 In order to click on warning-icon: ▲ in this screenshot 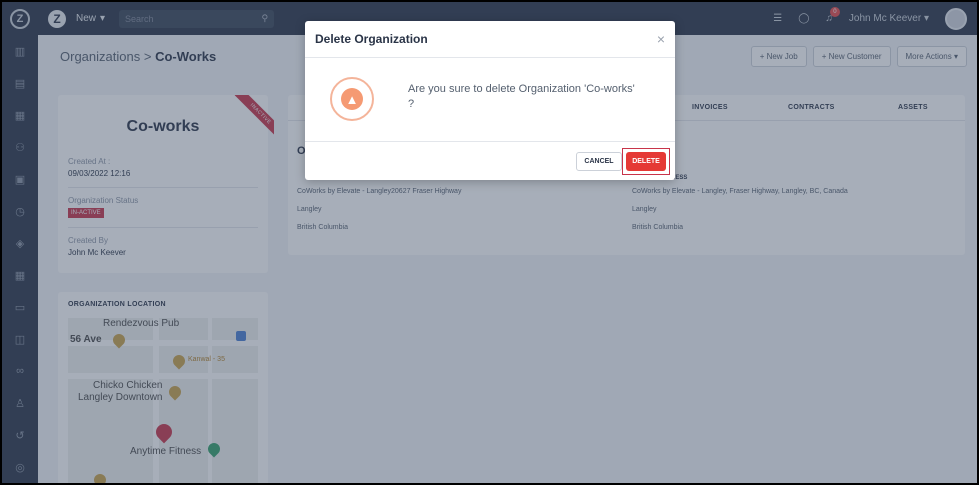, I will do `click(352, 99)`.